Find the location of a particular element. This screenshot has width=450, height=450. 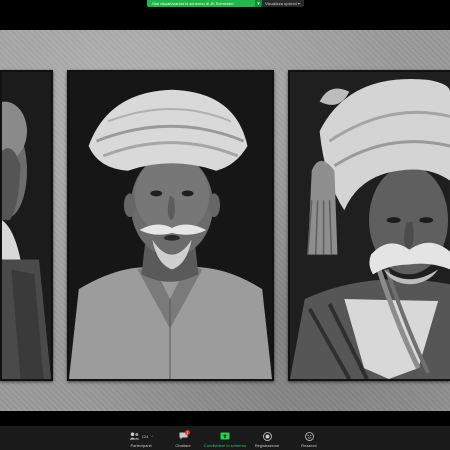

participants-label: Partecipanti is located at coordinates (141, 445).